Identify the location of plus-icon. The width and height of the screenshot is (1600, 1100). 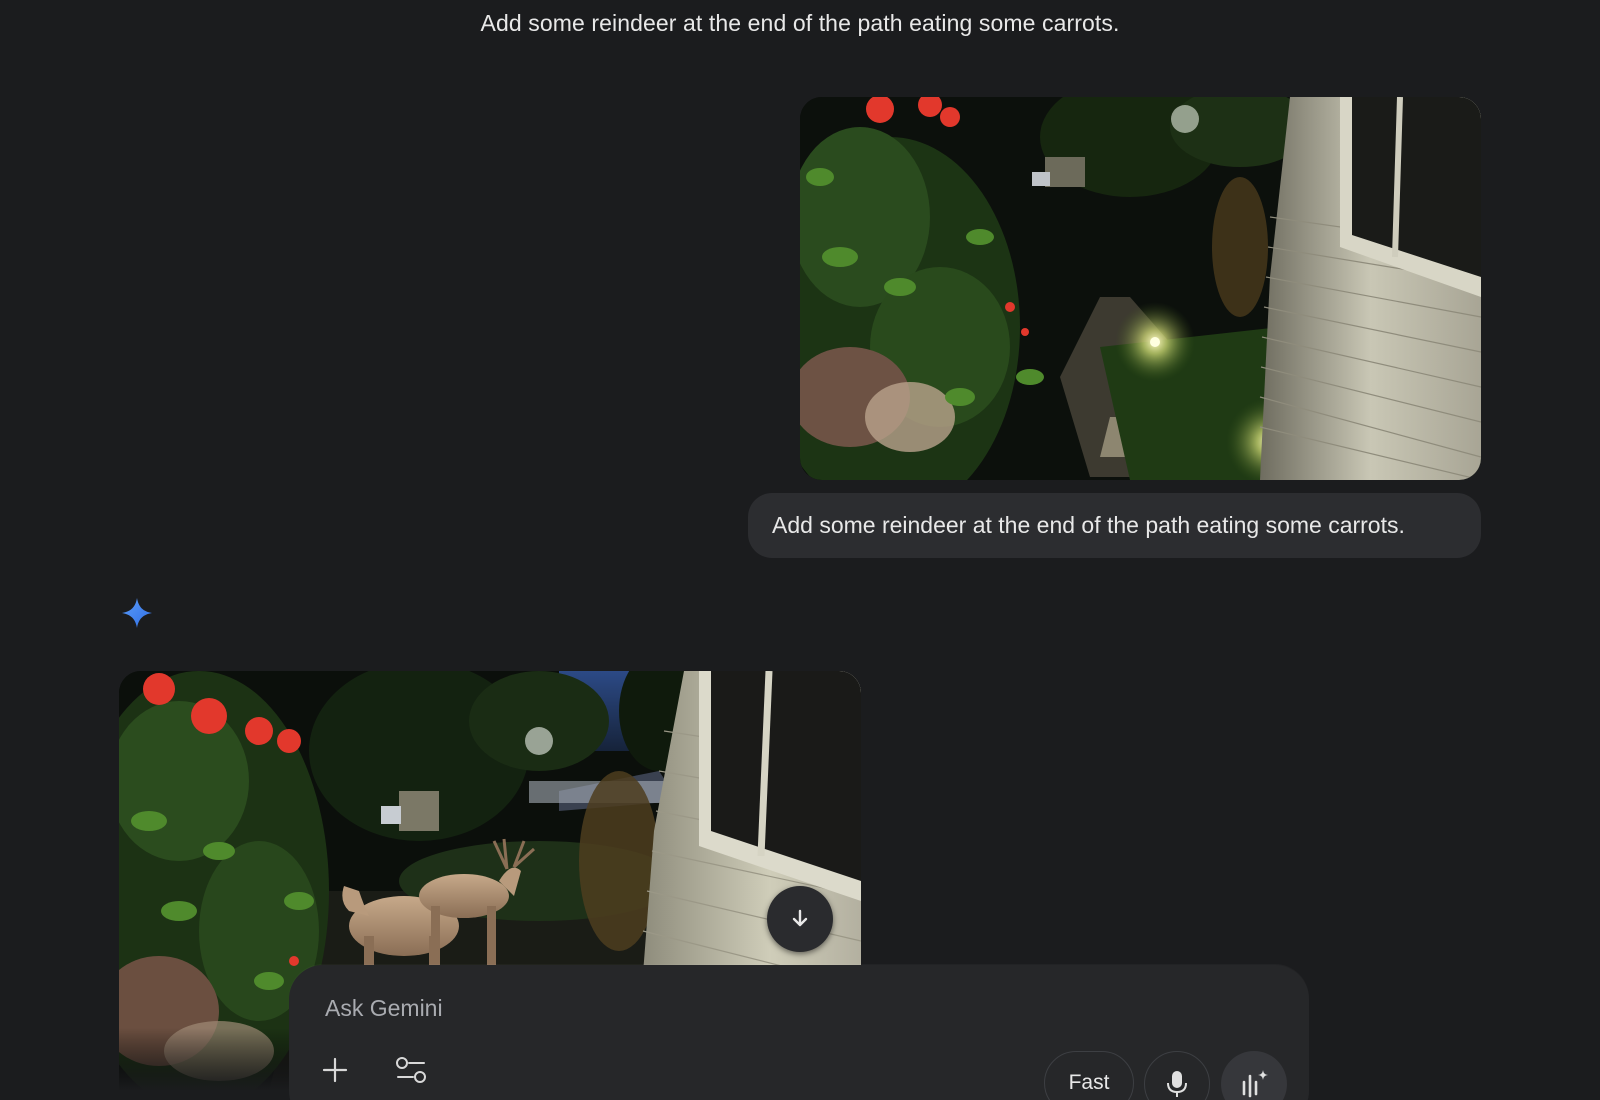
(335, 1070).